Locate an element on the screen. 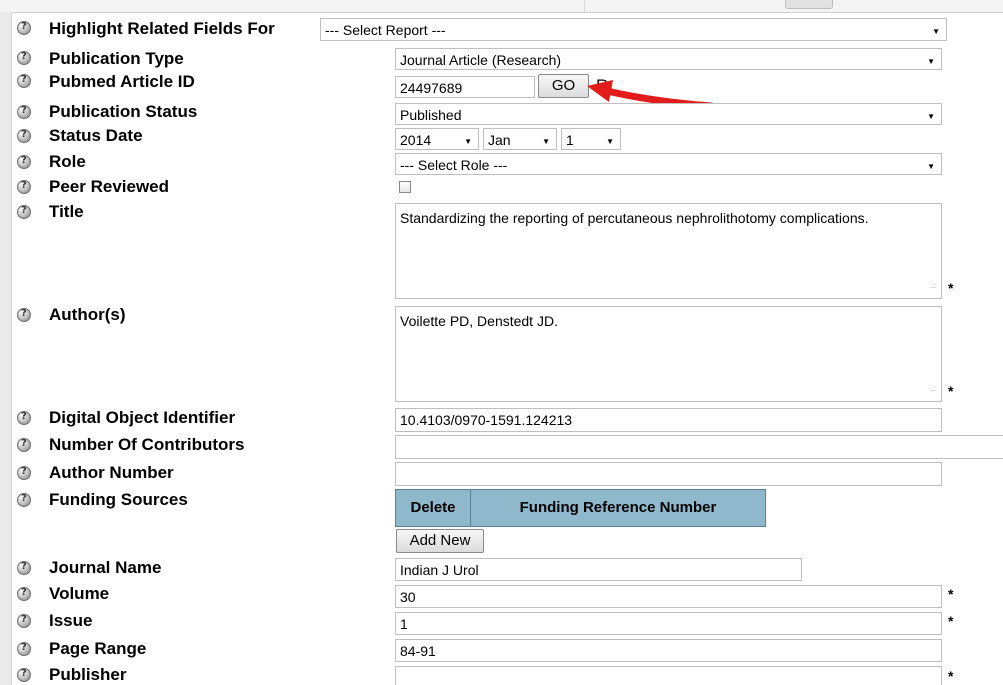 Image resolution: width=1003 pixels, height=685 pixels. top-tab is located at coordinates (809, 4).